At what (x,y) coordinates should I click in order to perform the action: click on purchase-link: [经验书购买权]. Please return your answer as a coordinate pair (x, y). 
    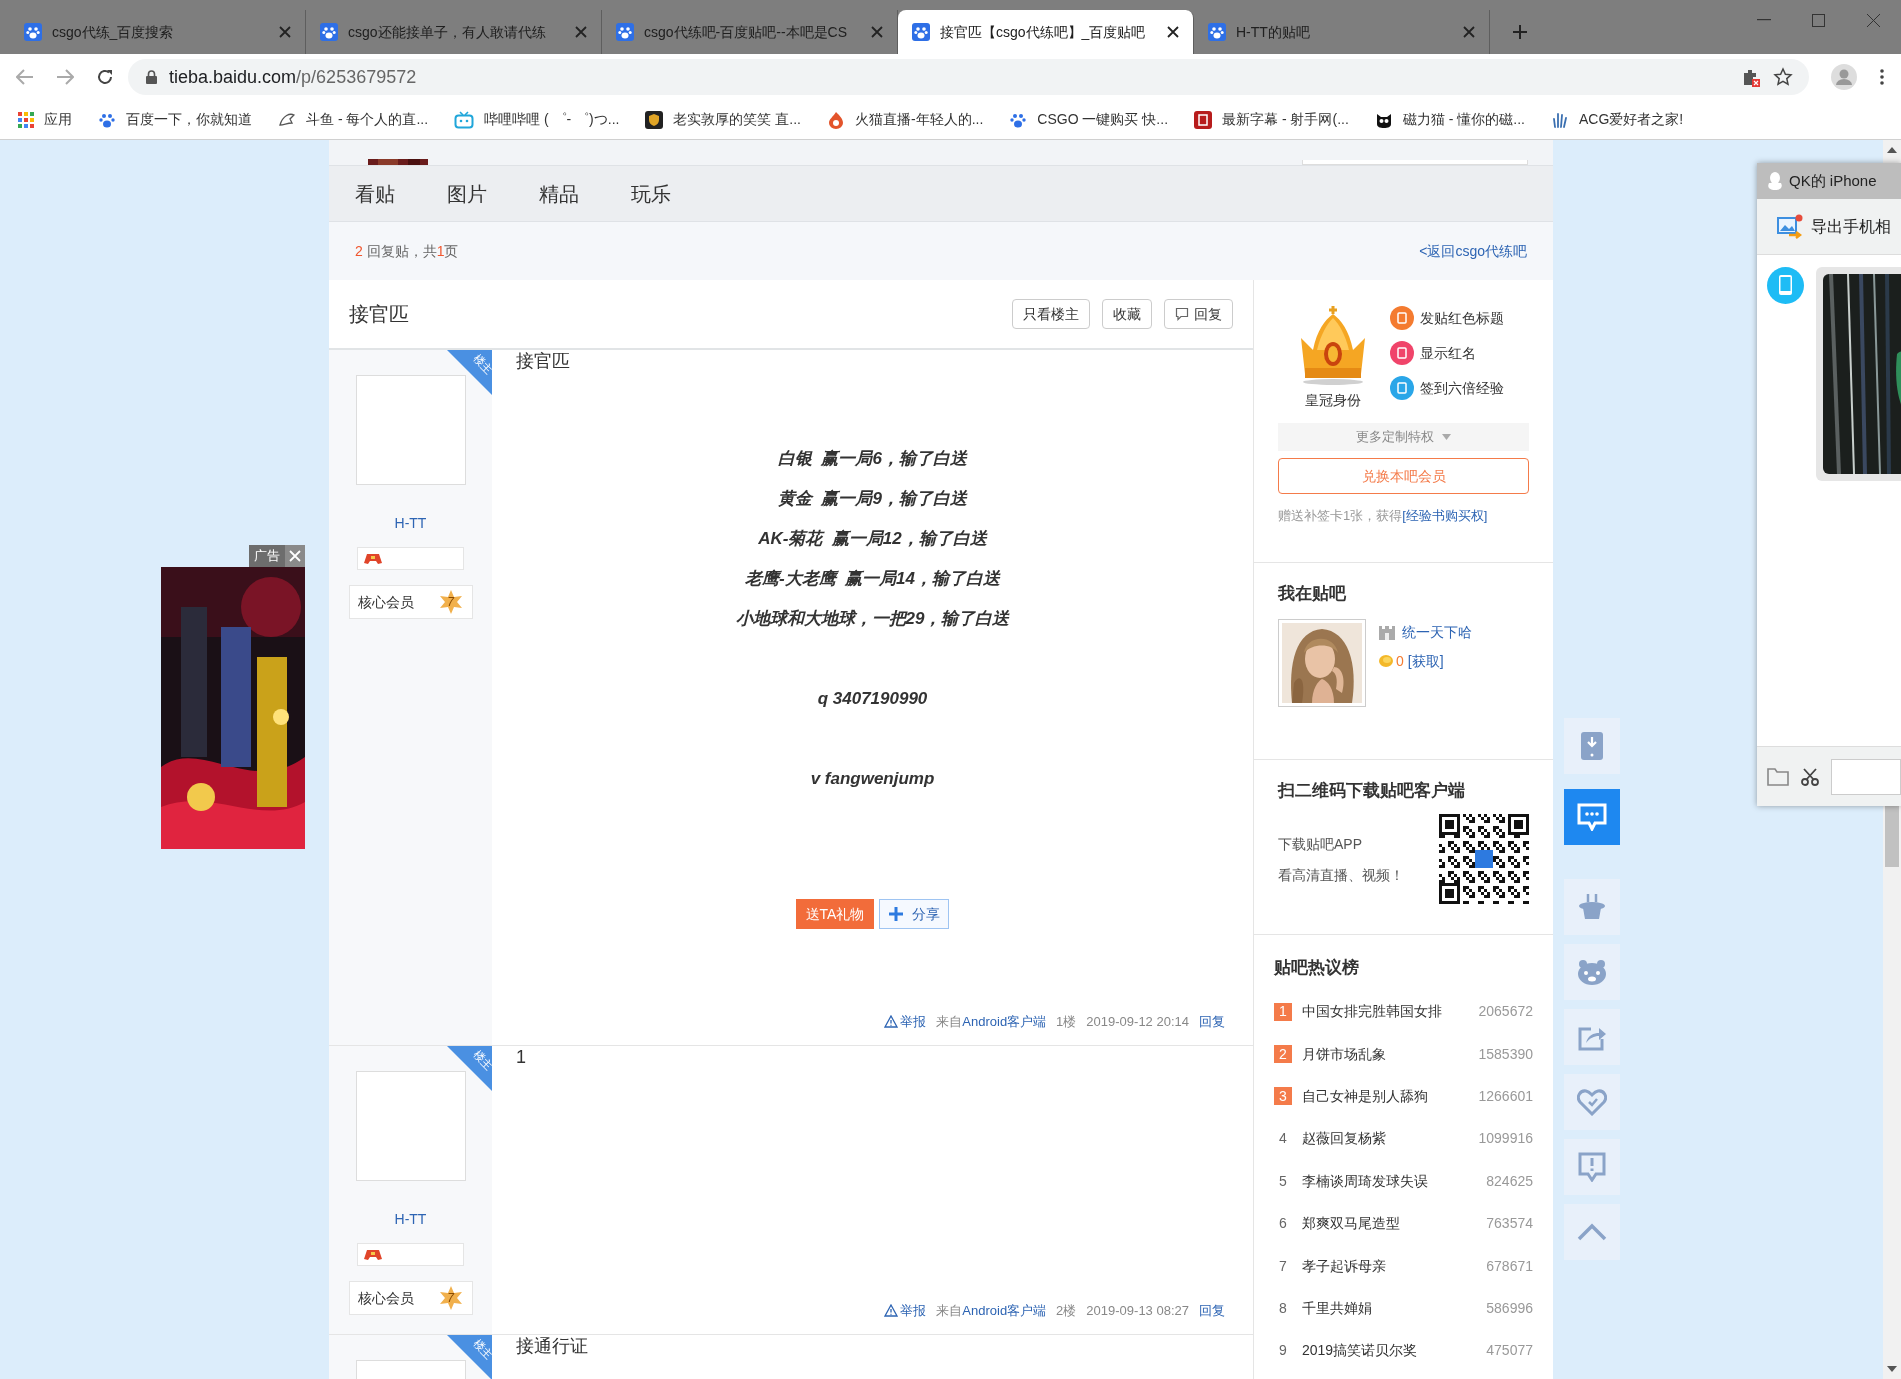
    Looking at the image, I should click on (1445, 515).